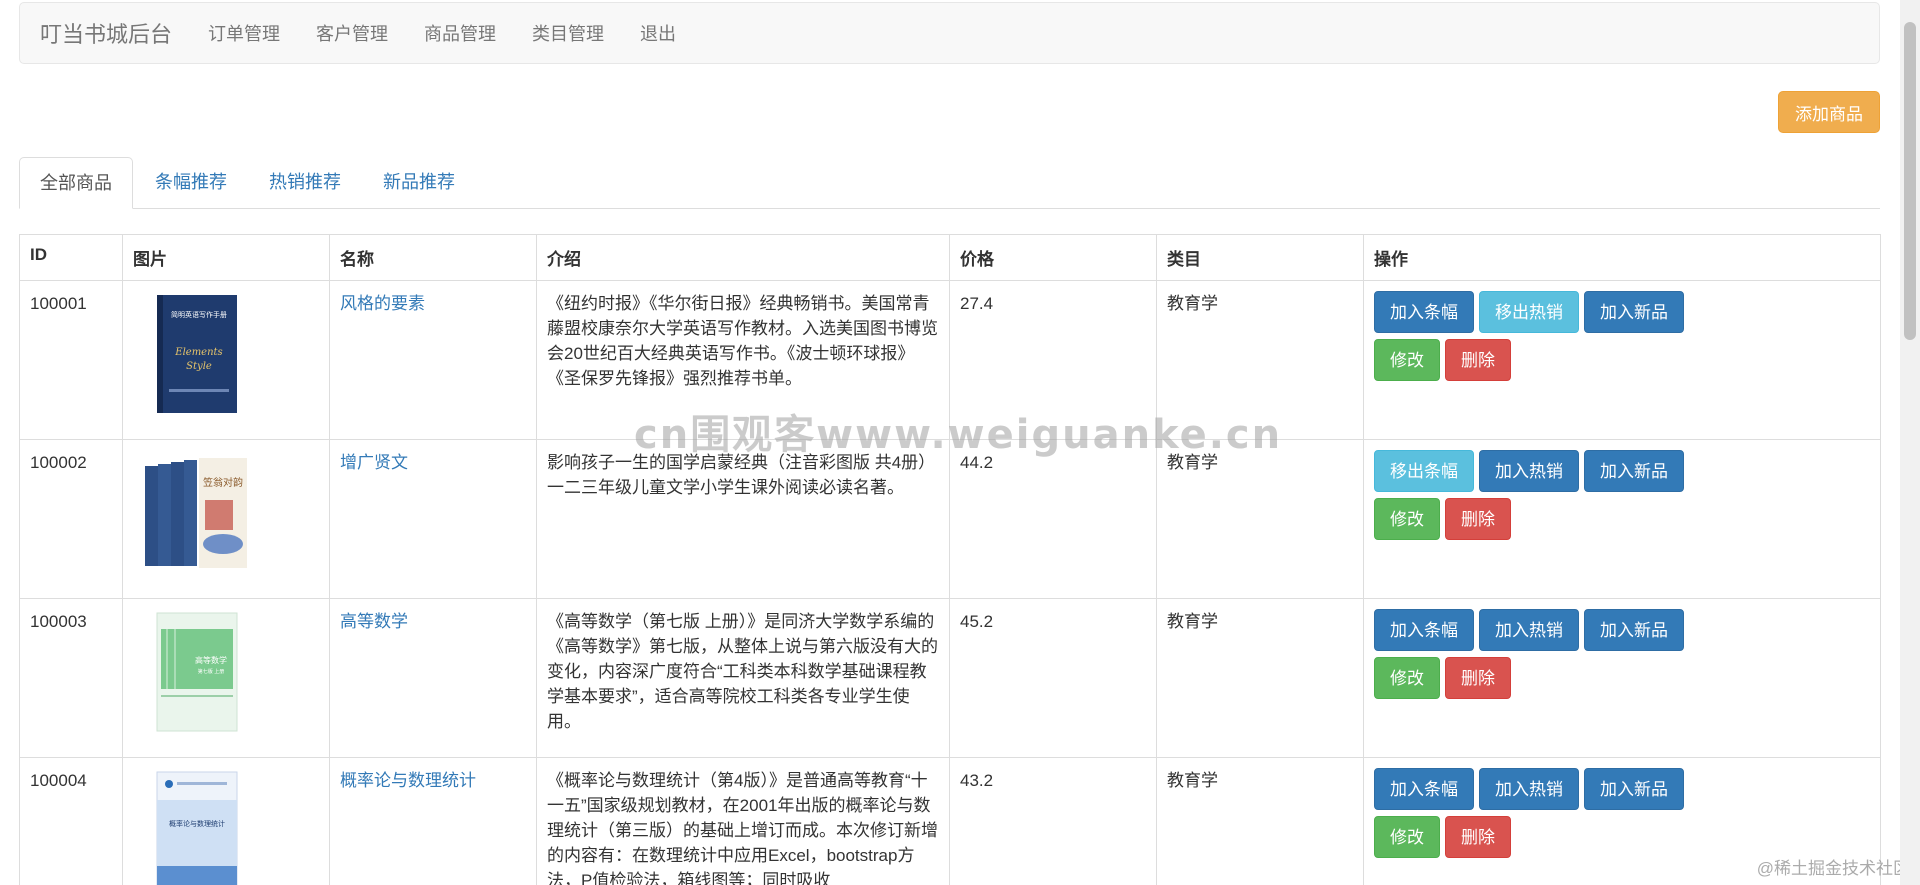  Describe the element at coordinates (71, 360) in the screenshot. I see `cell-id: 100001` at that location.